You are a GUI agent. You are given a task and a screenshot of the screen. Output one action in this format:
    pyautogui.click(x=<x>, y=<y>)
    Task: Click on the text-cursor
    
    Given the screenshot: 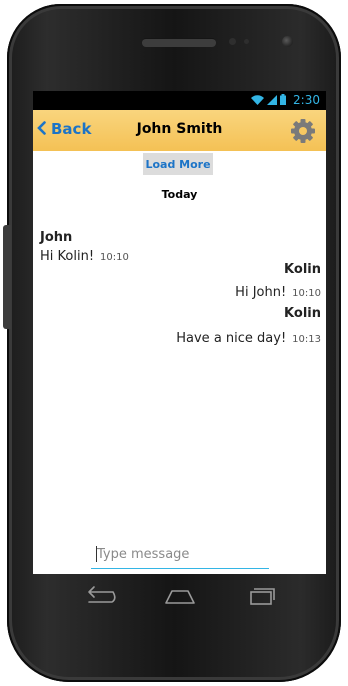 What is the action you would take?
    pyautogui.click(x=96, y=554)
    